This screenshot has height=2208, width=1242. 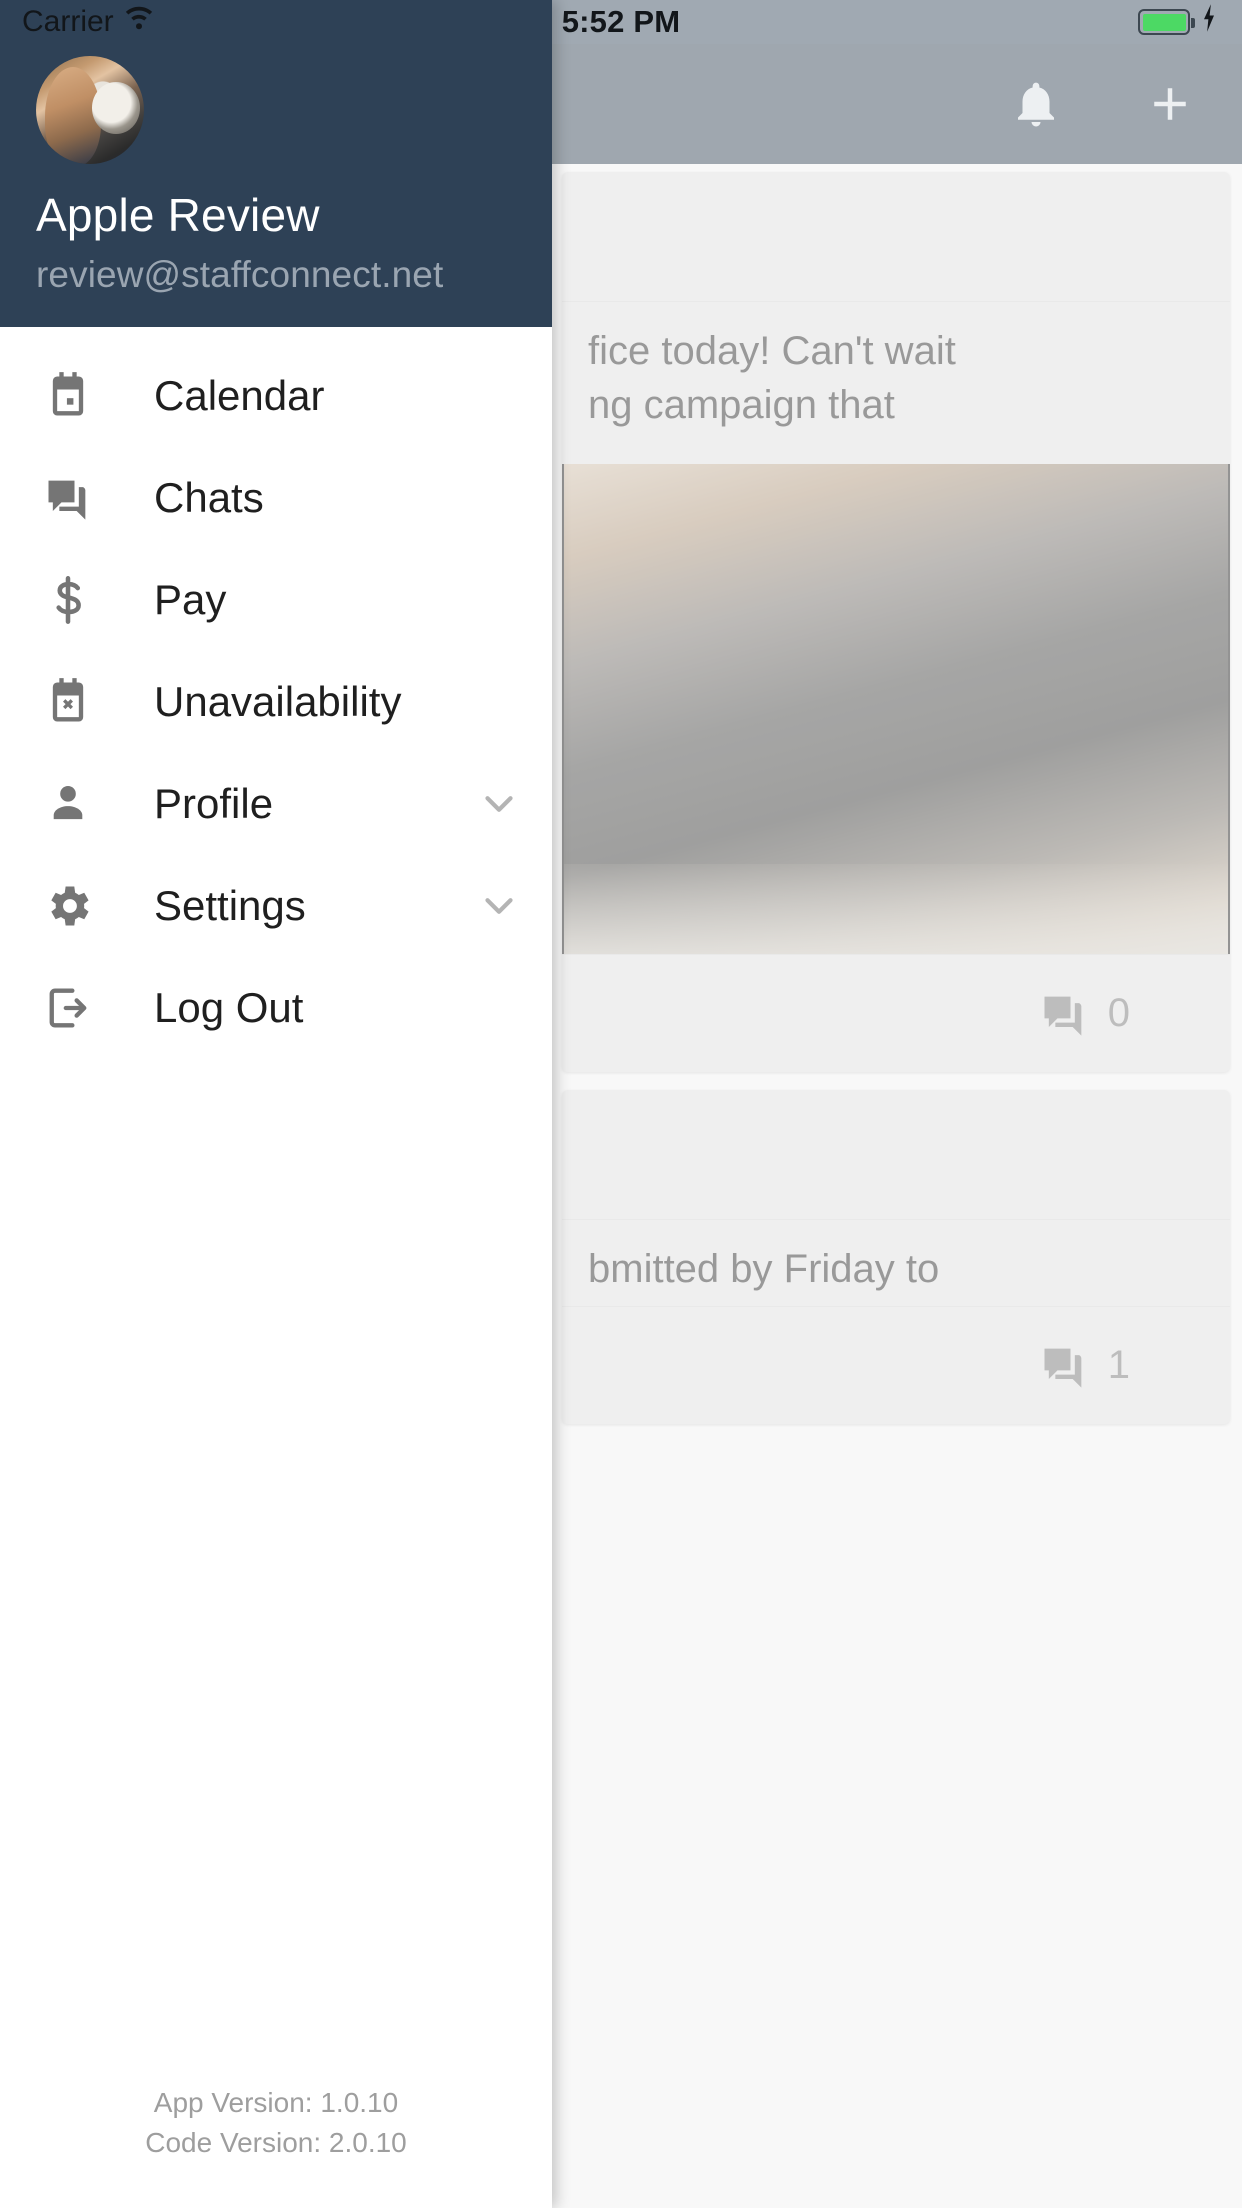 What do you see at coordinates (896, 1013) in the screenshot?
I see `post-actions: 0` at bounding box center [896, 1013].